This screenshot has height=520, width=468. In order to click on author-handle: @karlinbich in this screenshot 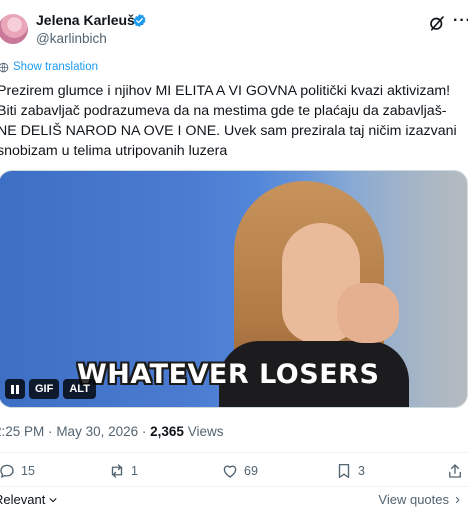, I will do `click(71, 38)`.